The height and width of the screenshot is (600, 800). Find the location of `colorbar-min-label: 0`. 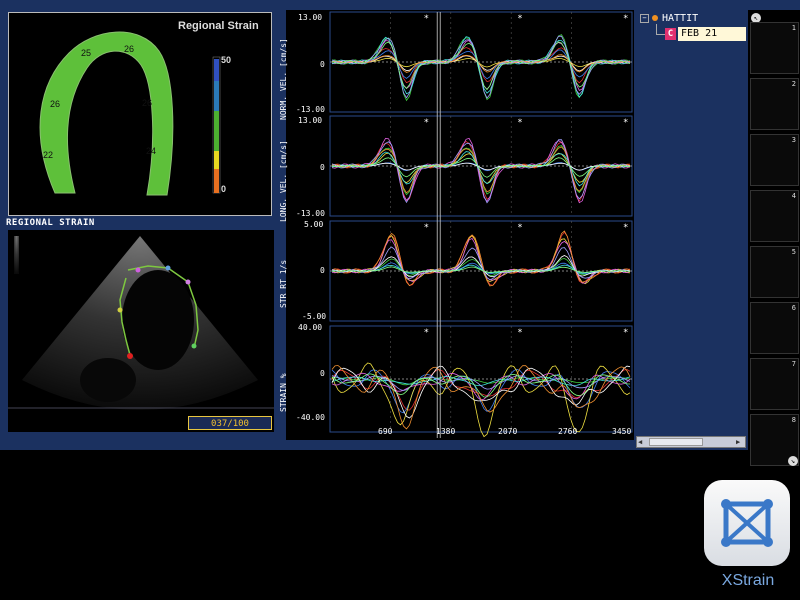

colorbar-min-label: 0 is located at coordinates (224, 189).